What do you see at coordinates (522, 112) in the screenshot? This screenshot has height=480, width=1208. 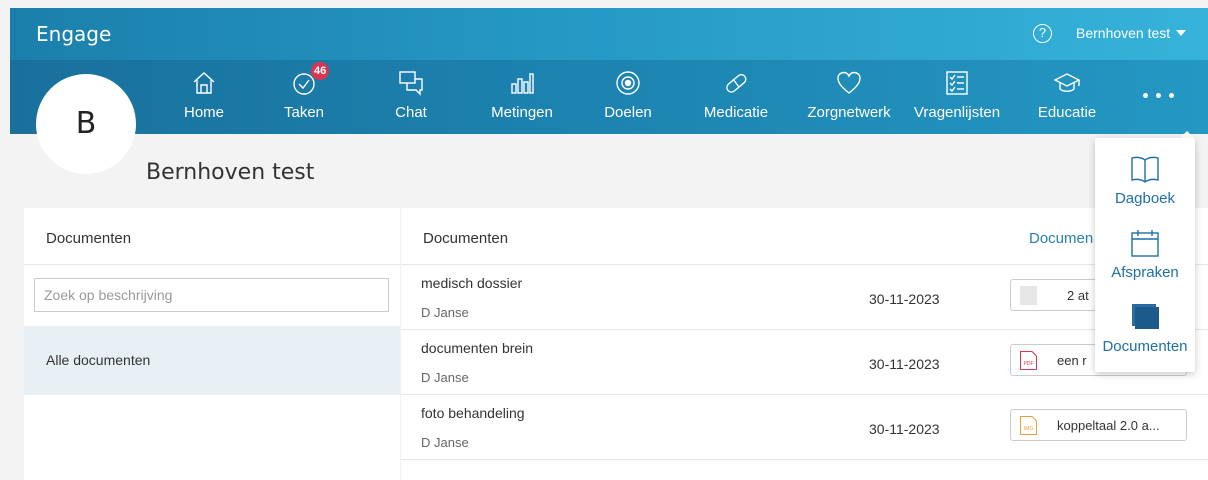 I see `nav-metingen-label: Metingen` at bounding box center [522, 112].